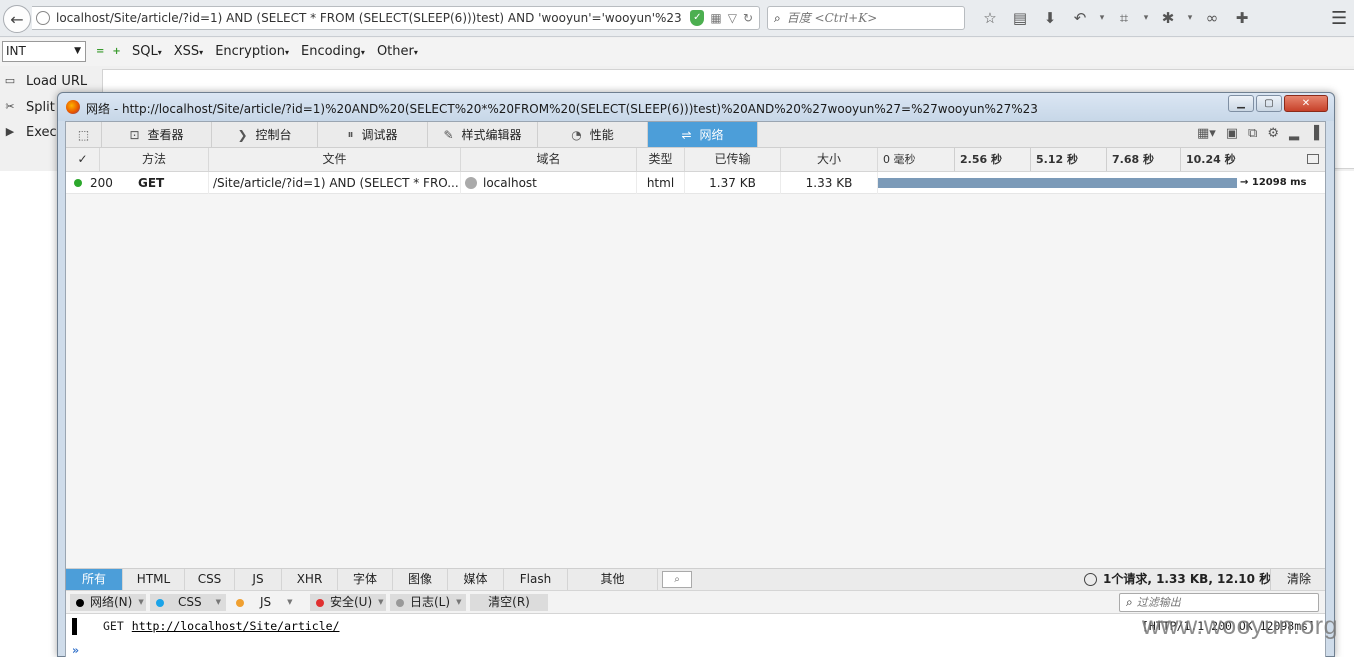 This screenshot has height=657, width=1354. Describe the element at coordinates (1258, 133) in the screenshot. I see `devtools-toolbar-icons: ▦▾ ▣ ⧉ ⚙ ▂ ▐` at that location.